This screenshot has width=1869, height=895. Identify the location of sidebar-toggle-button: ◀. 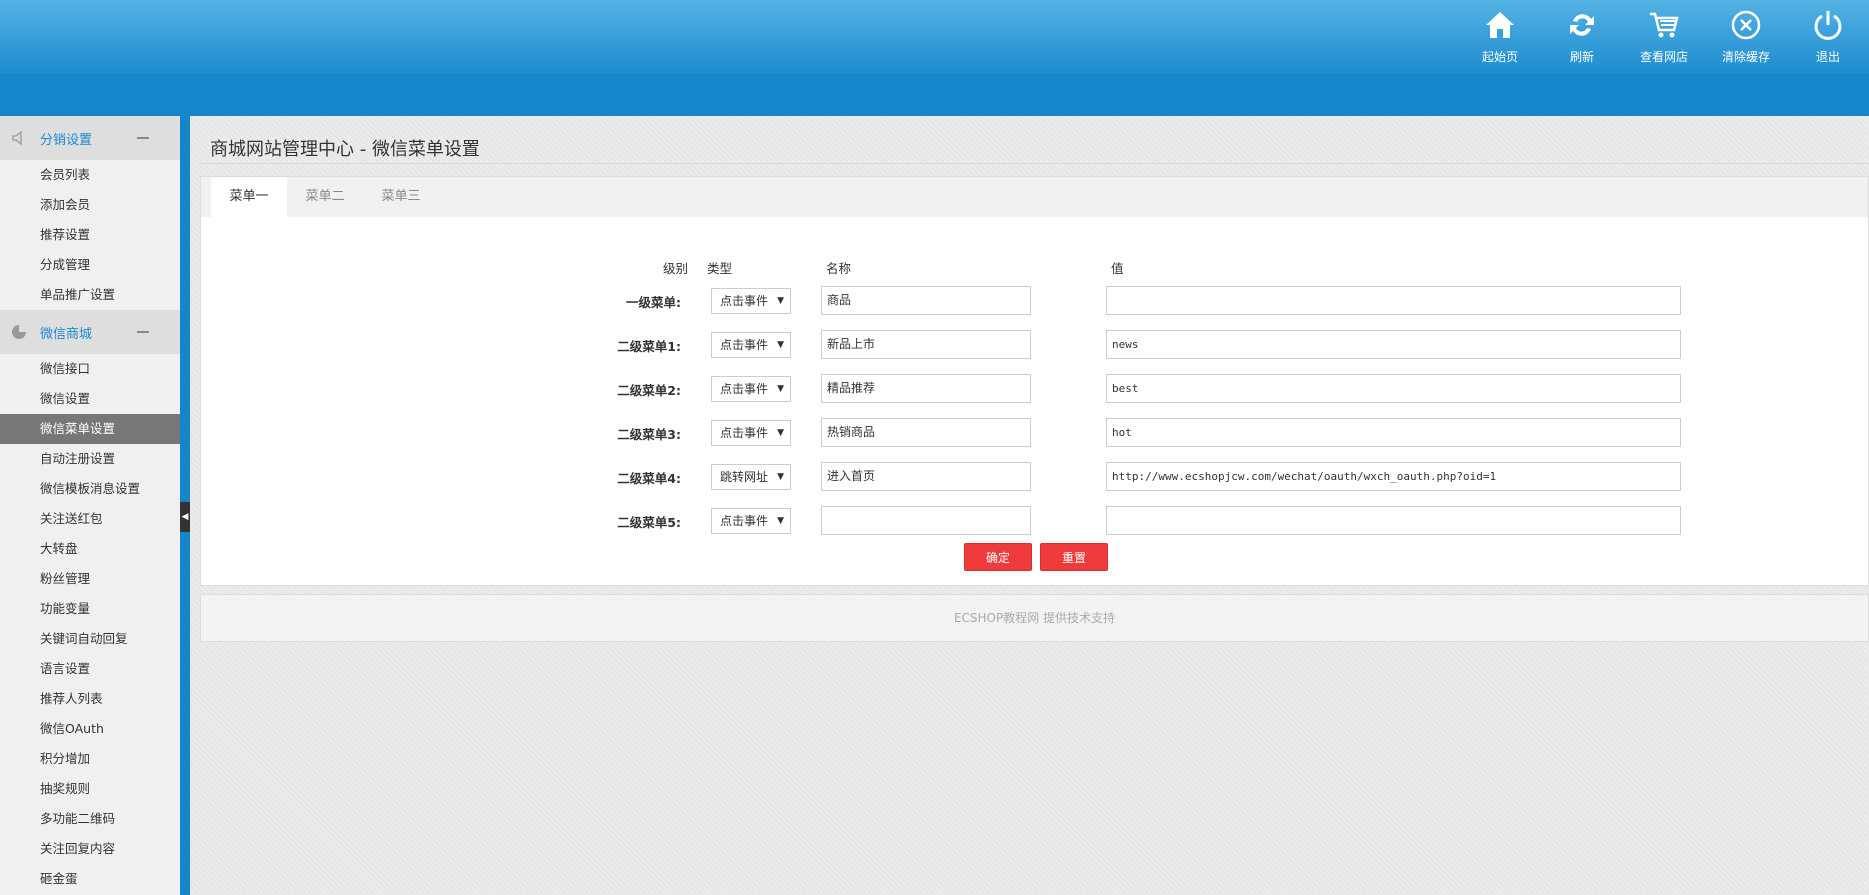
(185, 517).